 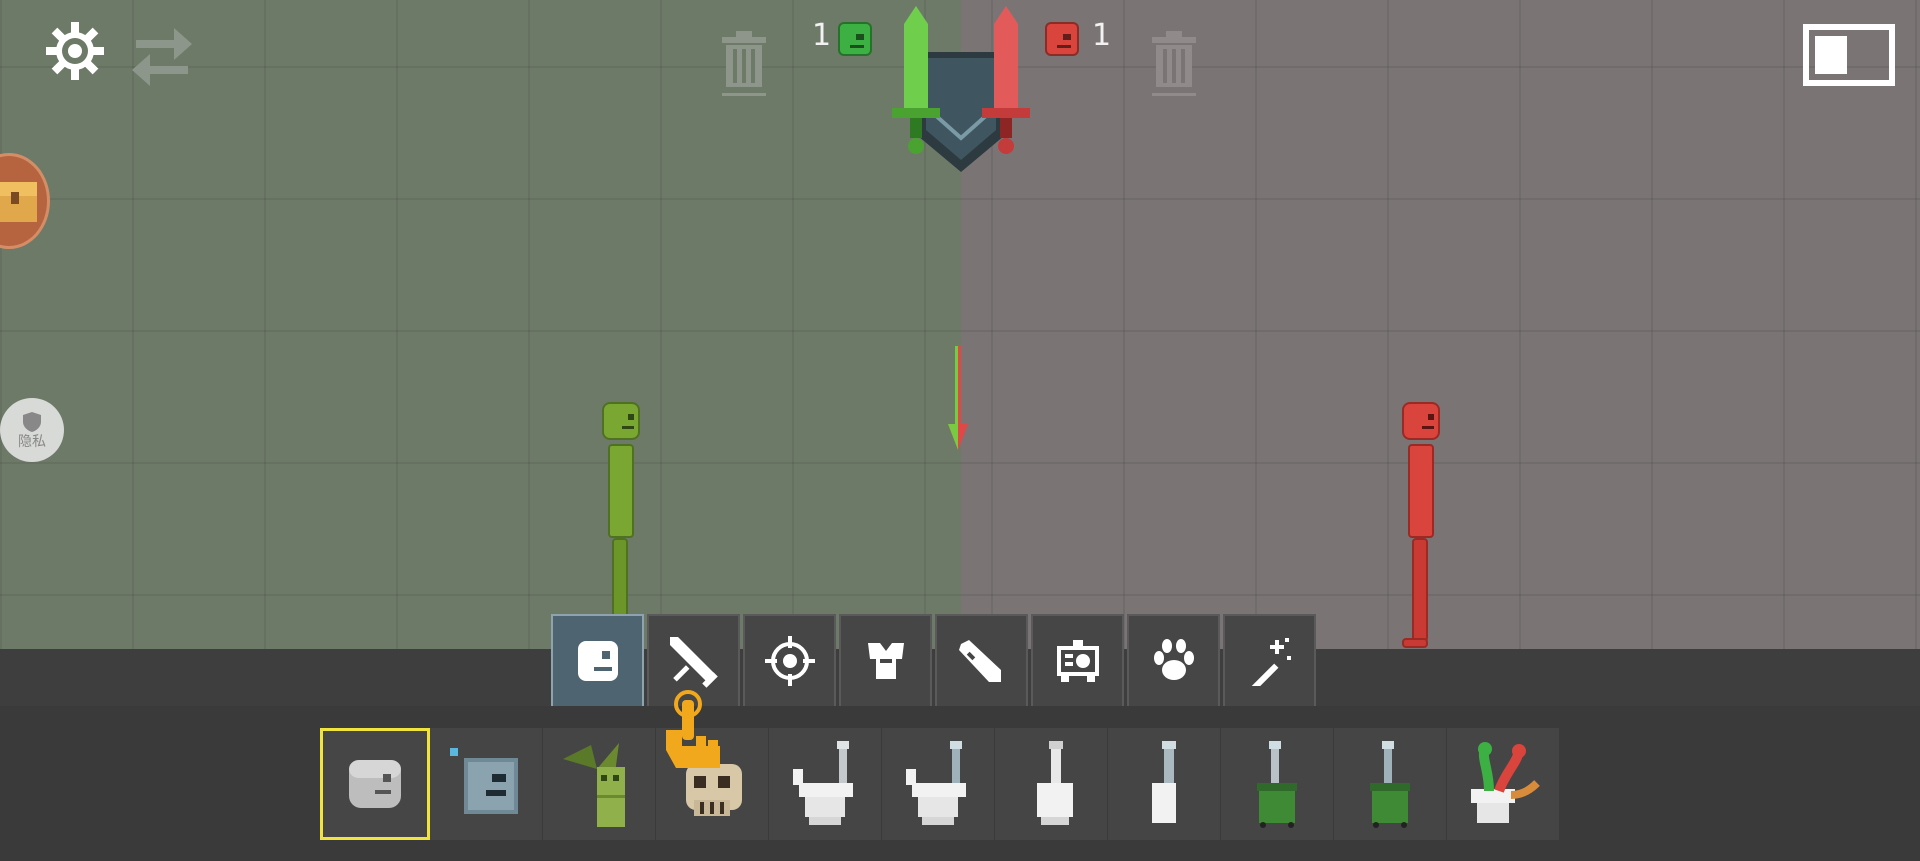 I want to click on item-bamboo-figure, so click(x=599, y=784).